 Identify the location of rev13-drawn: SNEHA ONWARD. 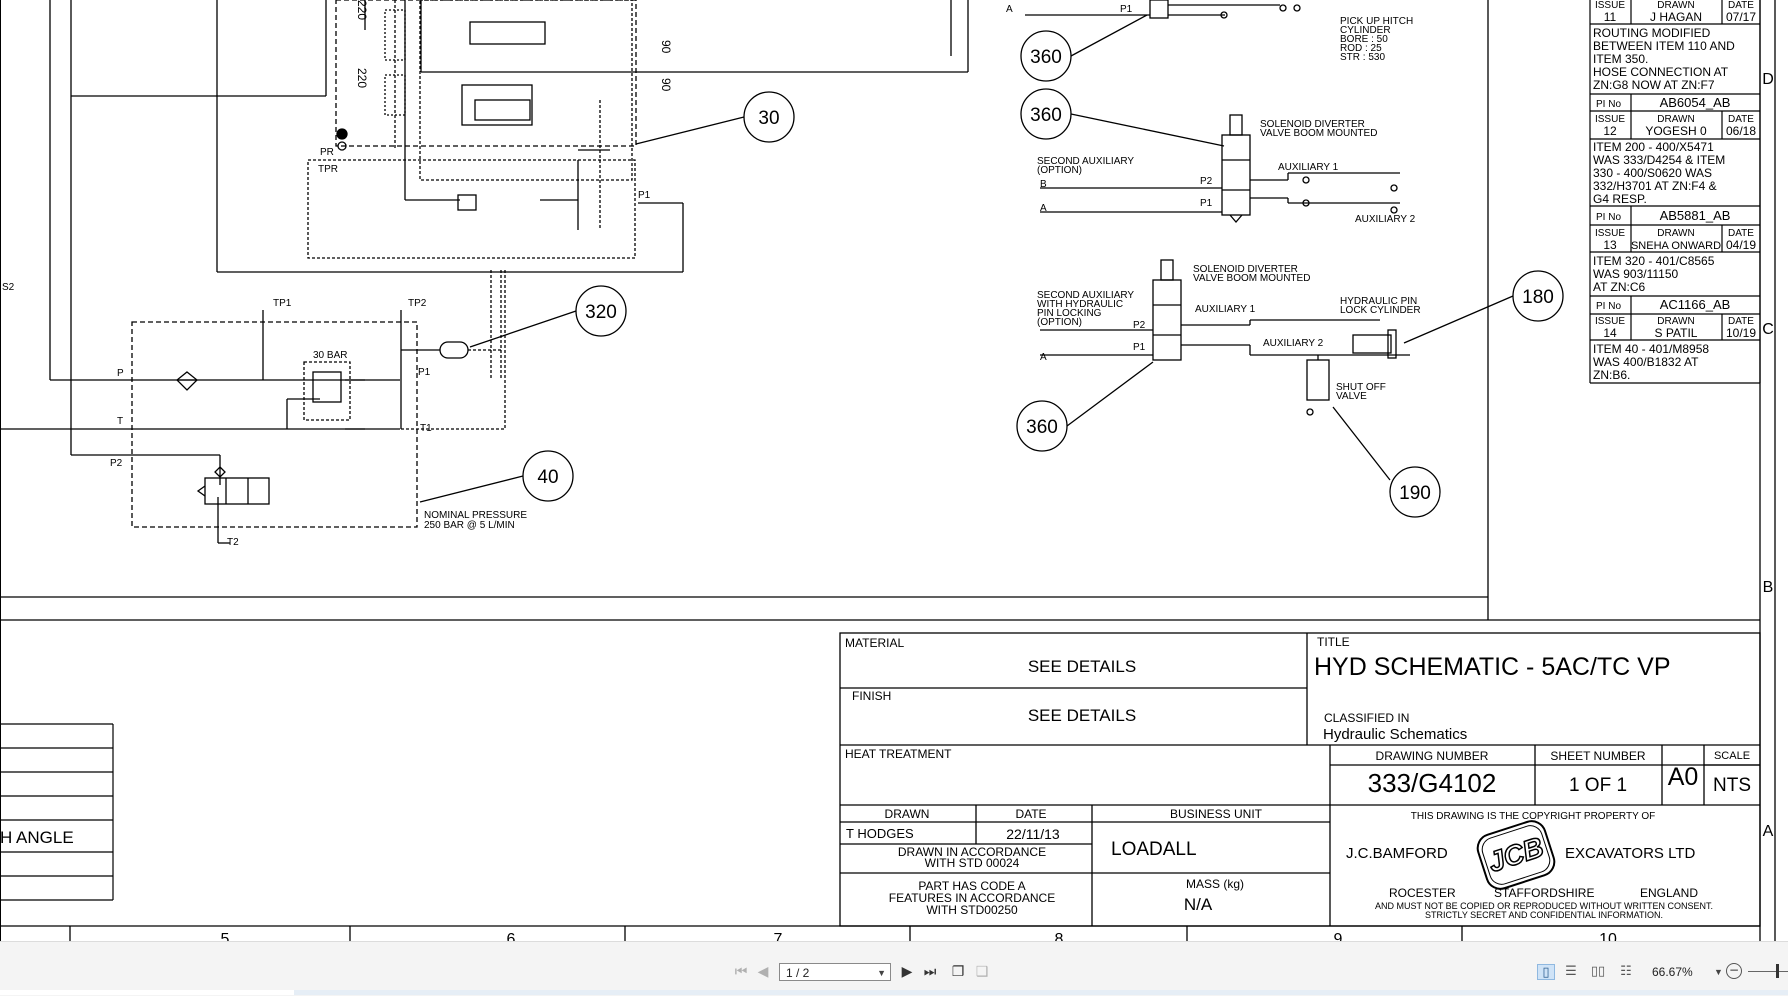
(1676, 246).